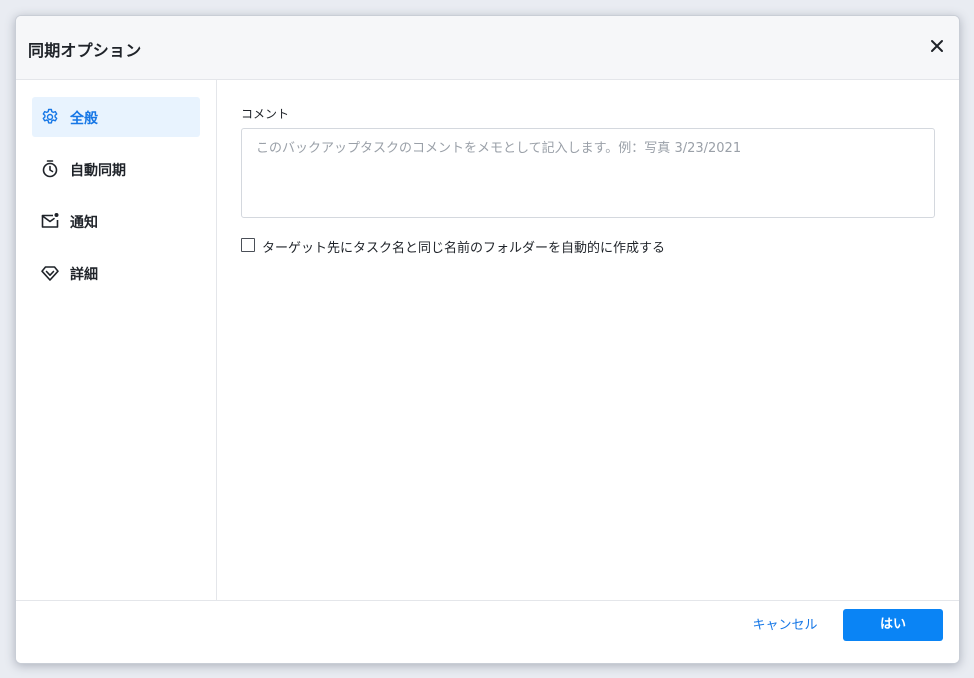 This screenshot has width=974, height=678. I want to click on sidebar-item-general: 全般, so click(116, 117).